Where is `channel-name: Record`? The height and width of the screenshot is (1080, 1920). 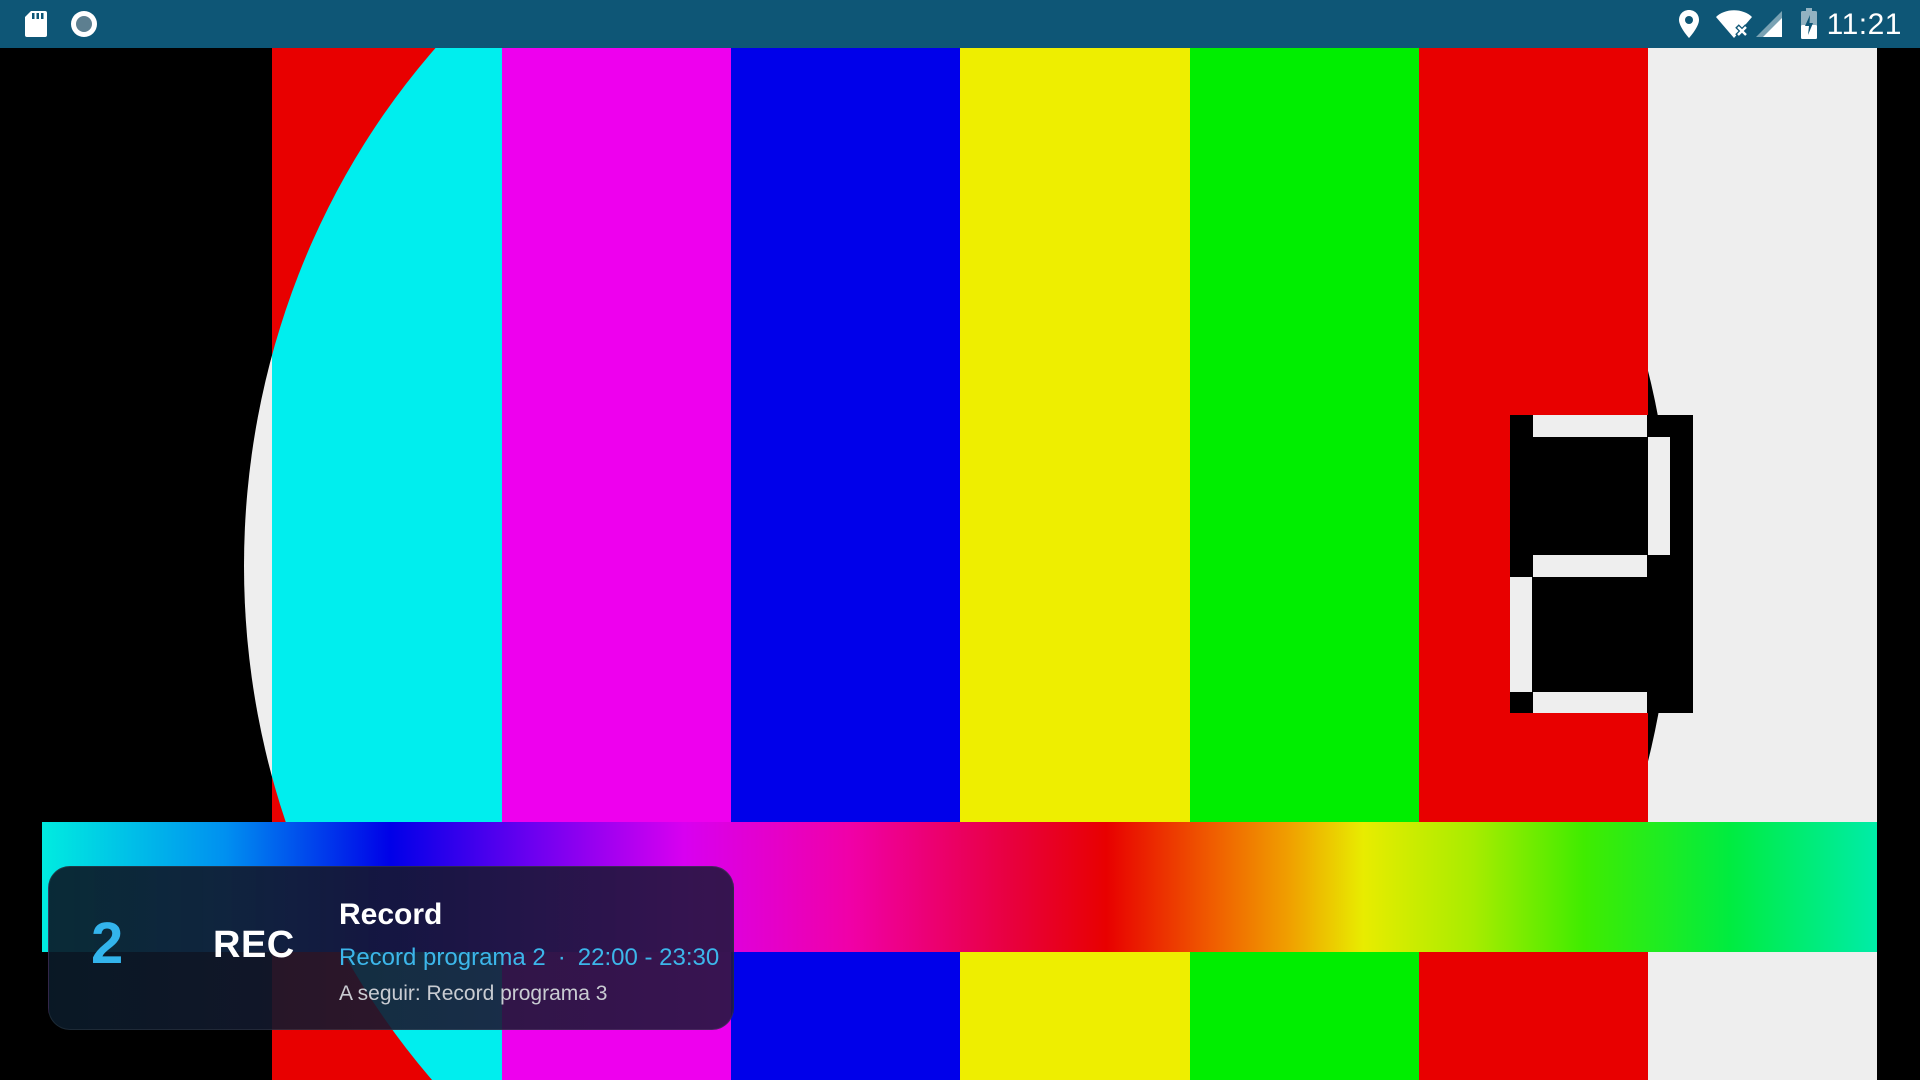
channel-name: Record is located at coordinates (391, 914).